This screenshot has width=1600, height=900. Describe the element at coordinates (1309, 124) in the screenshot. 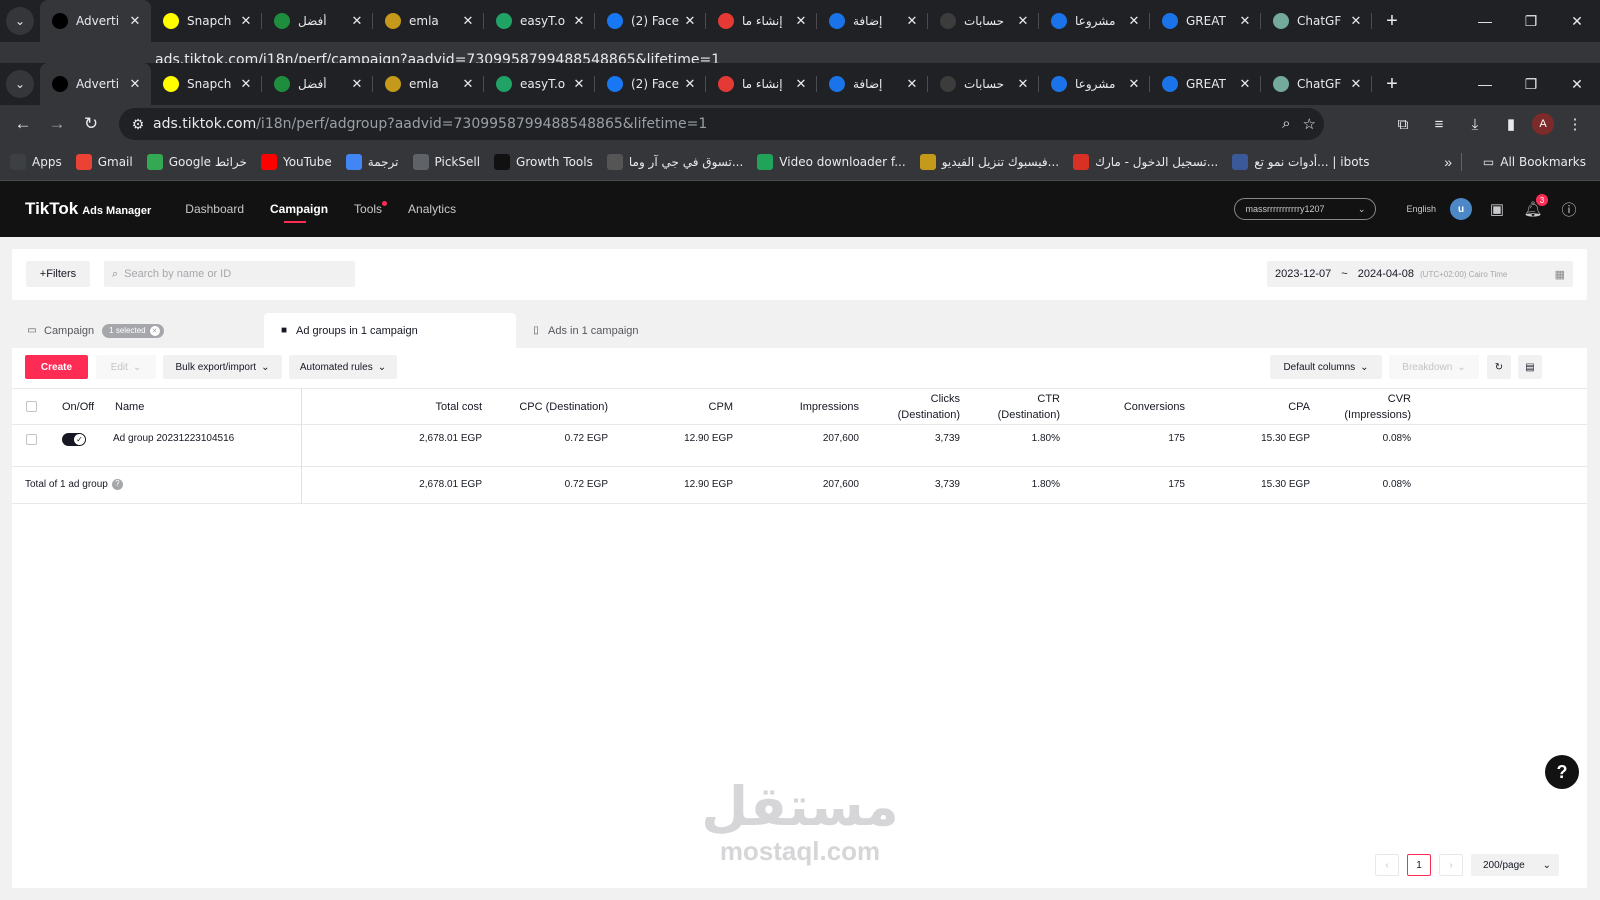

I see `bookmark-star-icon: ☆` at that location.